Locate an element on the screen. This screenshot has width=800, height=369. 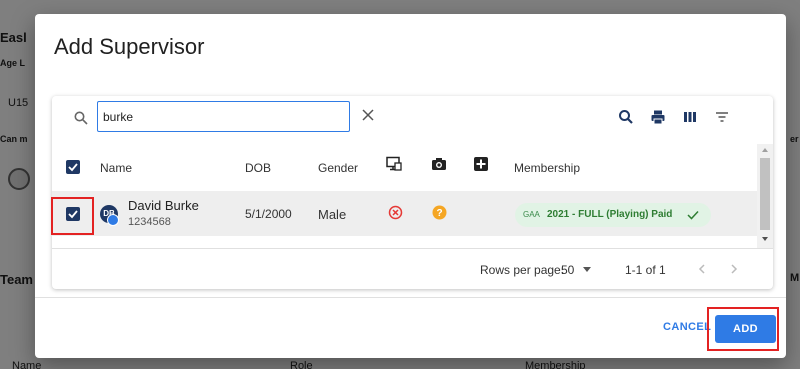
column-membership: Membership is located at coordinates (547, 168).